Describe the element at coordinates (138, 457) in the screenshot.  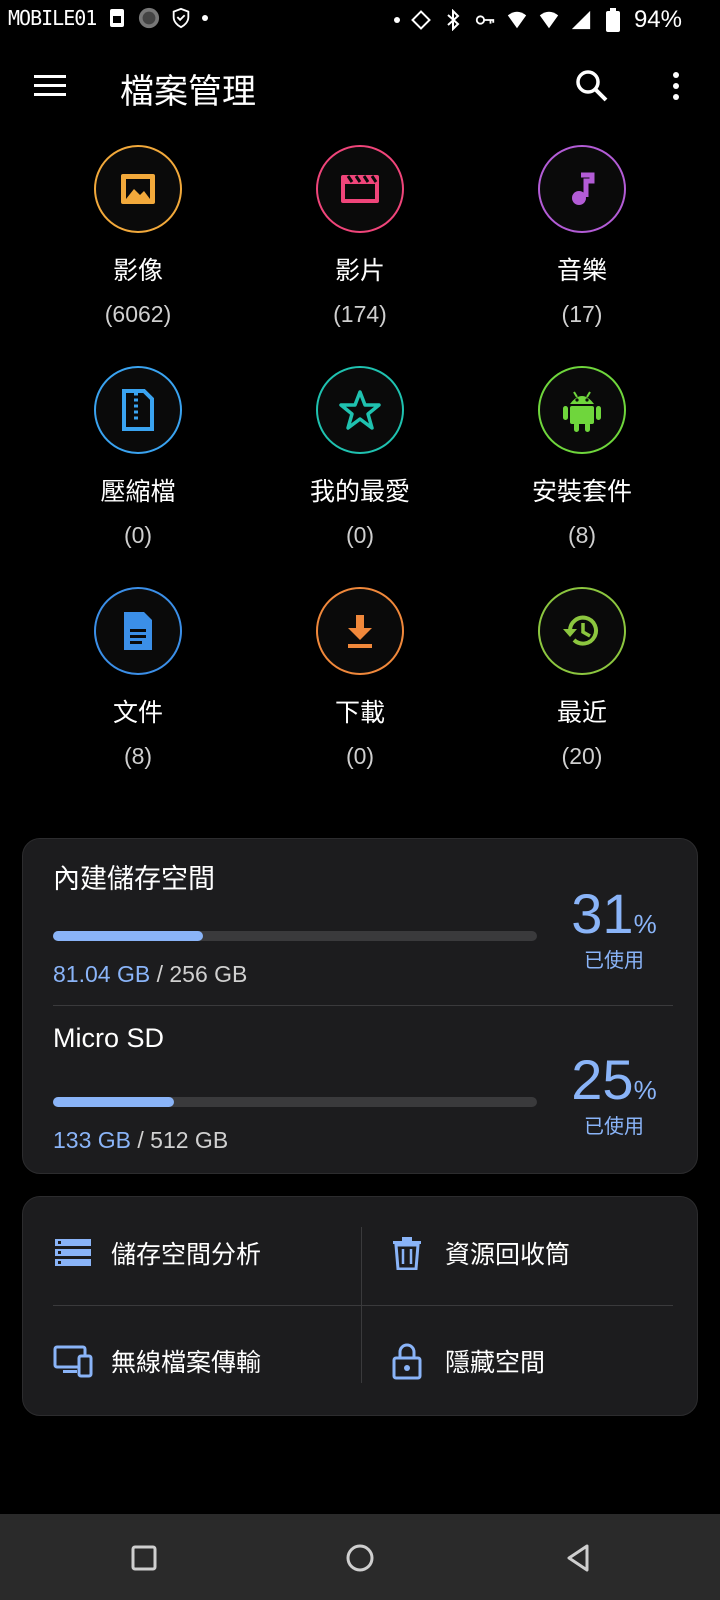
I see `category-archives: 壓縮檔 (0)` at that location.